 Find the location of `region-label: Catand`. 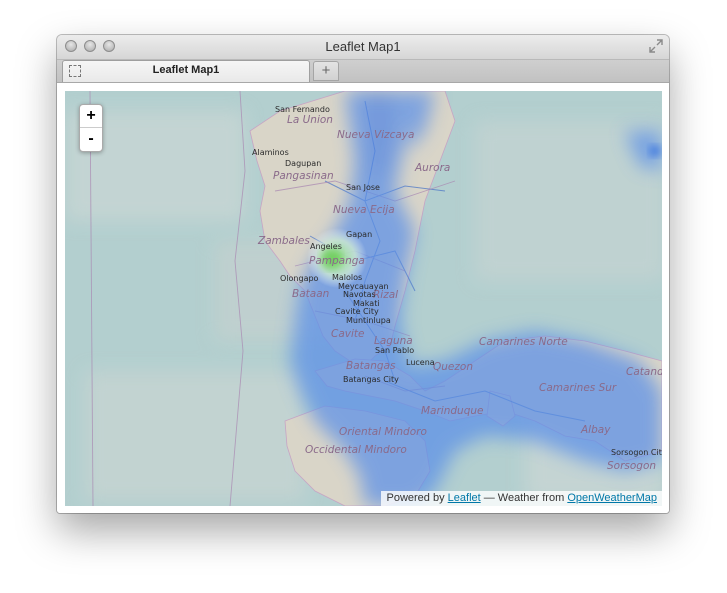

region-label: Catand is located at coordinates (644, 372).